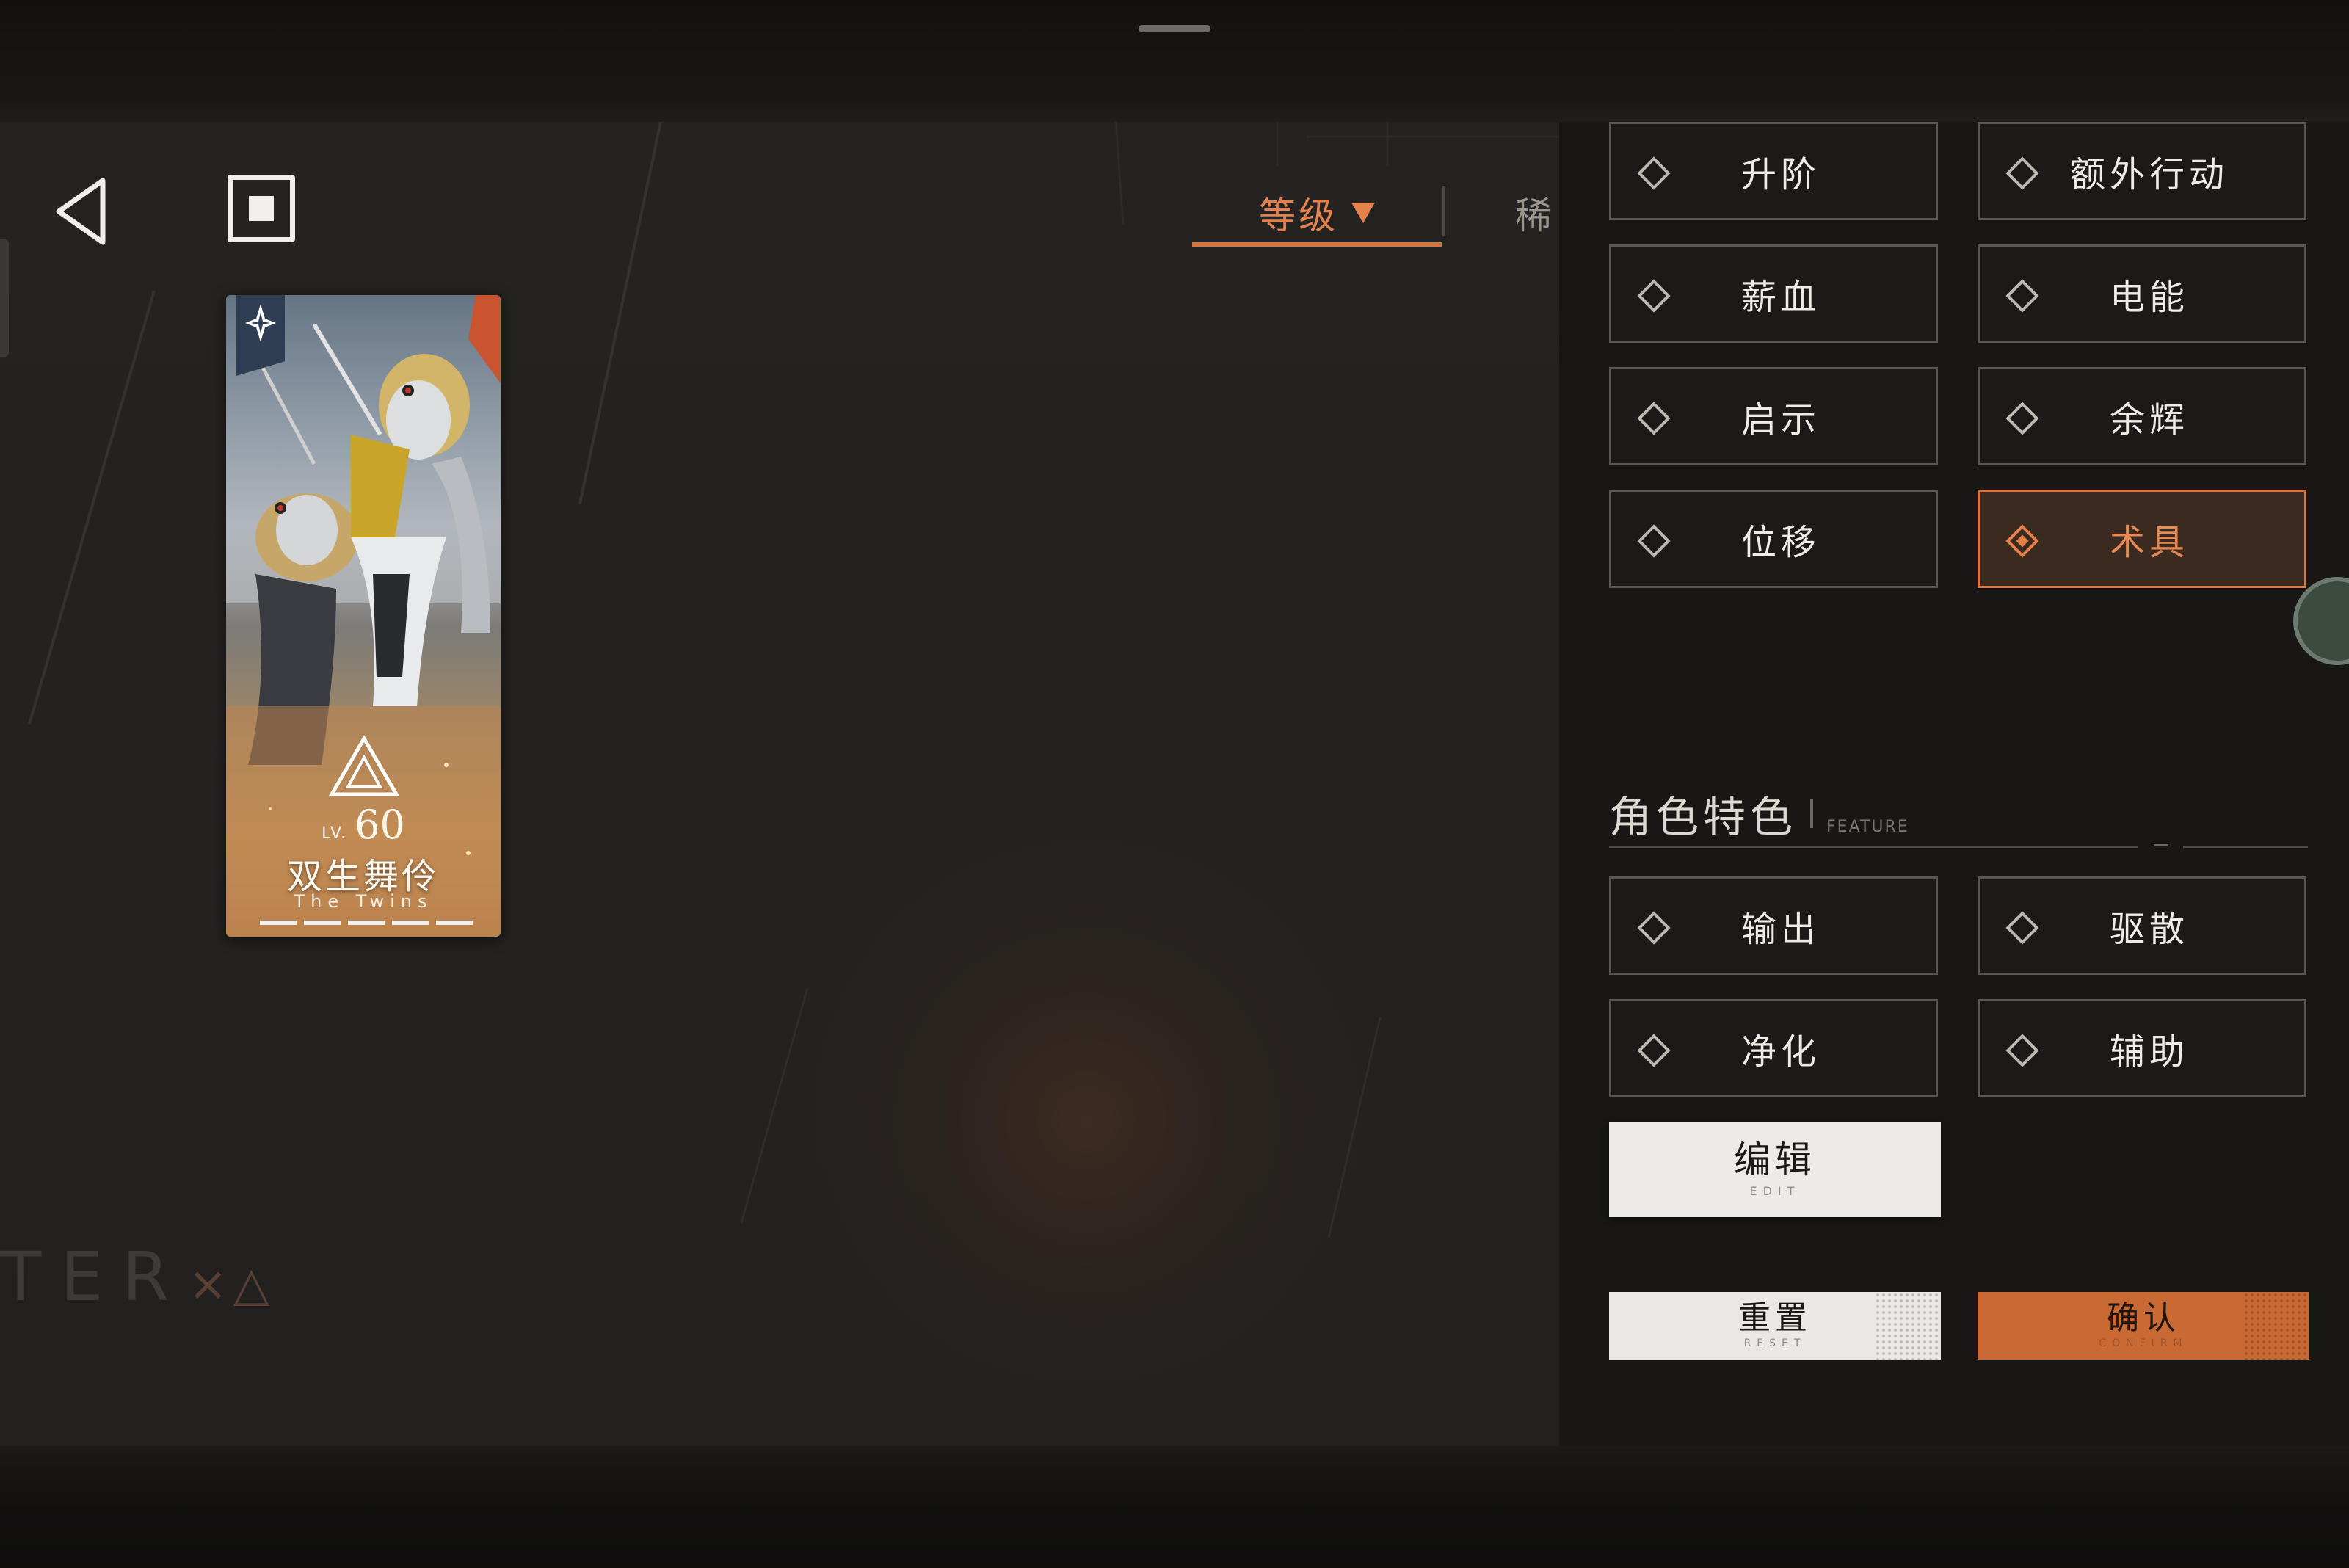 Image resolution: width=2349 pixels, height=1568 pixels. Describe the element at coordinates (1812, 813) in the screenshot. I see `title-separator` at that location.